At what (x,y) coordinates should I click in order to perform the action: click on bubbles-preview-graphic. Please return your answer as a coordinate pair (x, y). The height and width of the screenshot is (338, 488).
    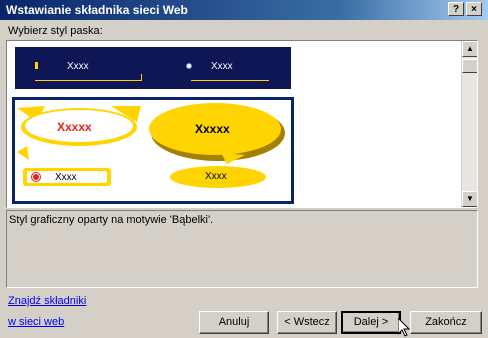
    Looking at the image, I should click on (151, 145).